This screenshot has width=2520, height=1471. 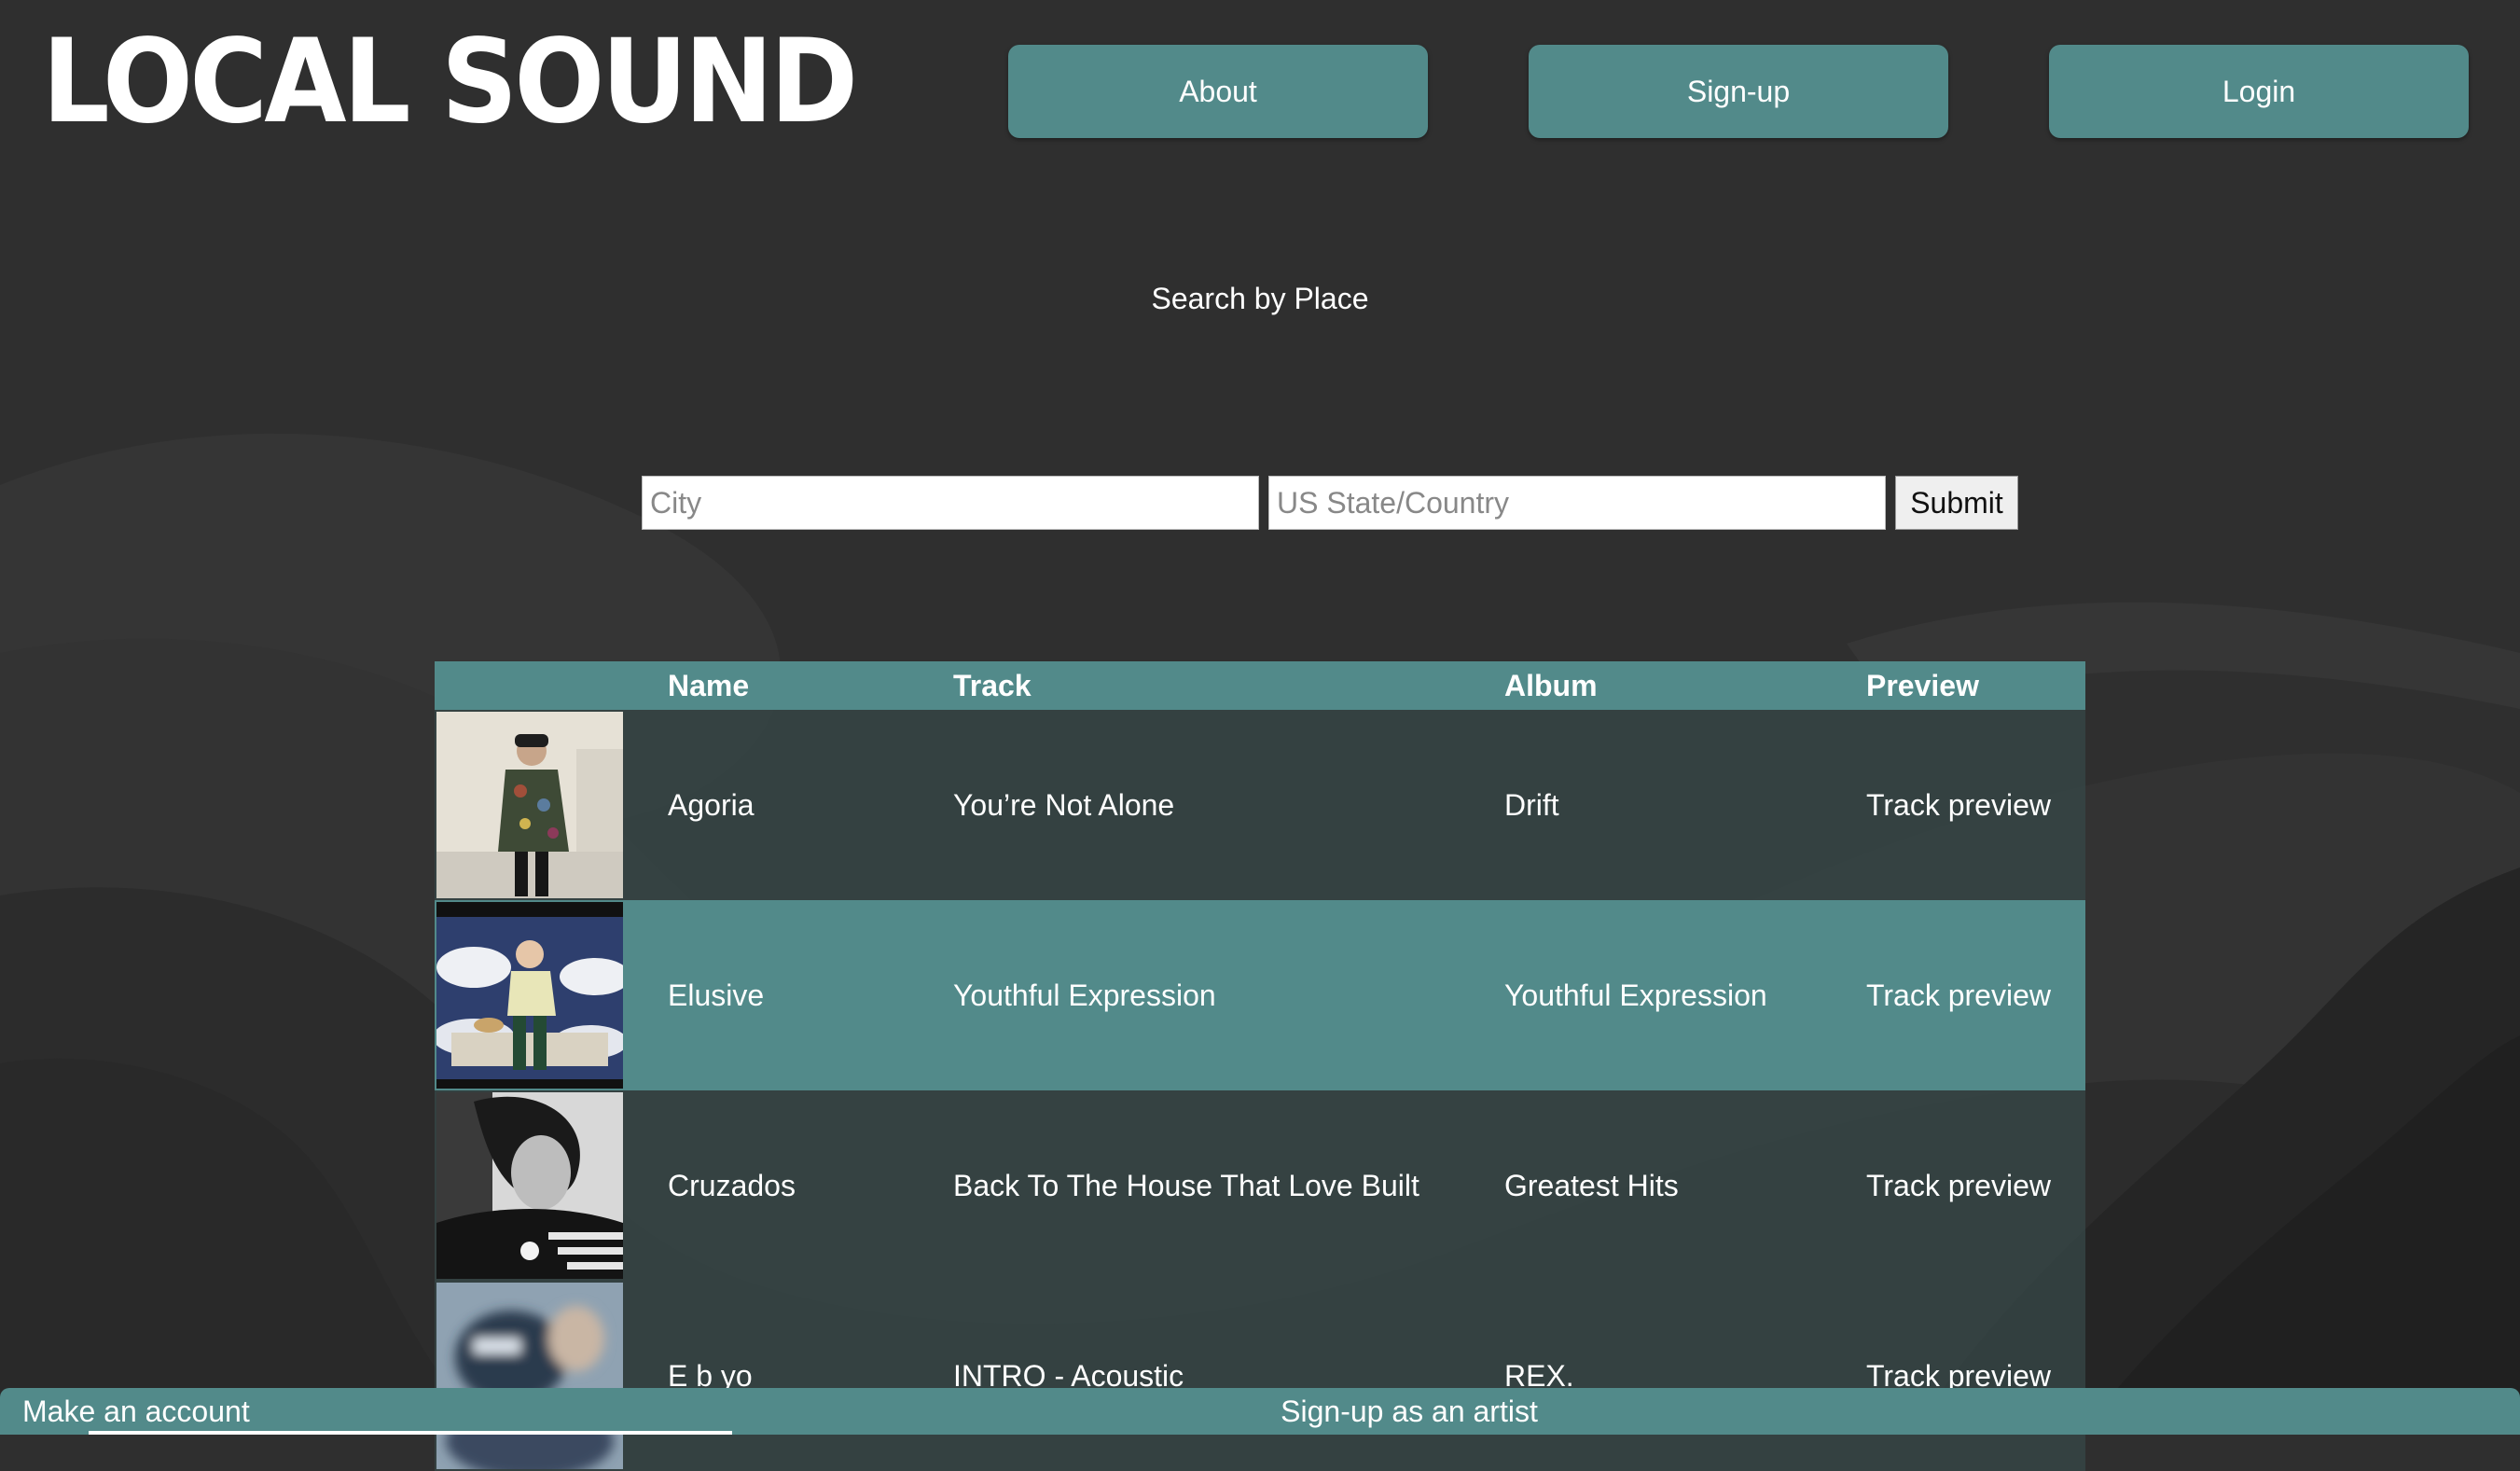 I want to click on track-name: You’re Not Alone, so click(x=1064, y=805).